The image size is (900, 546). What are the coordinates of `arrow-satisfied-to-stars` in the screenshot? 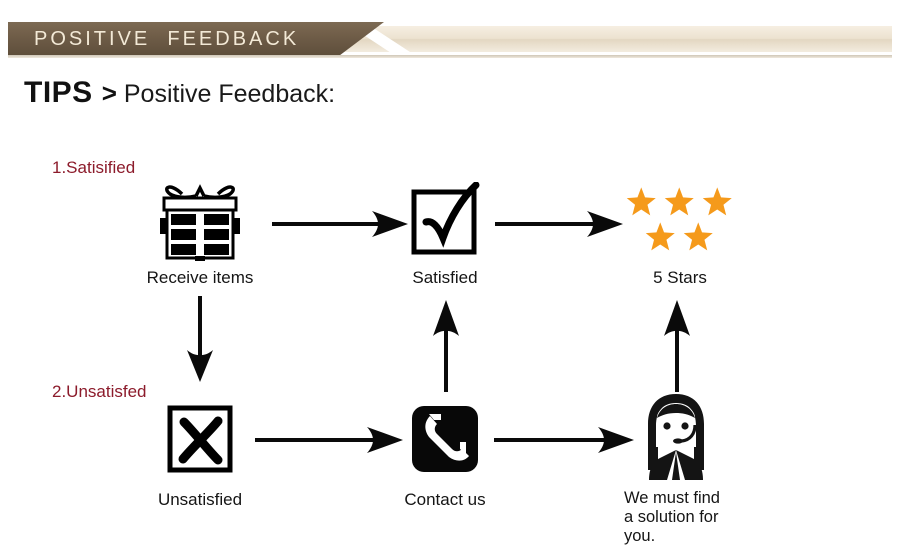 It's located at (559, 224).